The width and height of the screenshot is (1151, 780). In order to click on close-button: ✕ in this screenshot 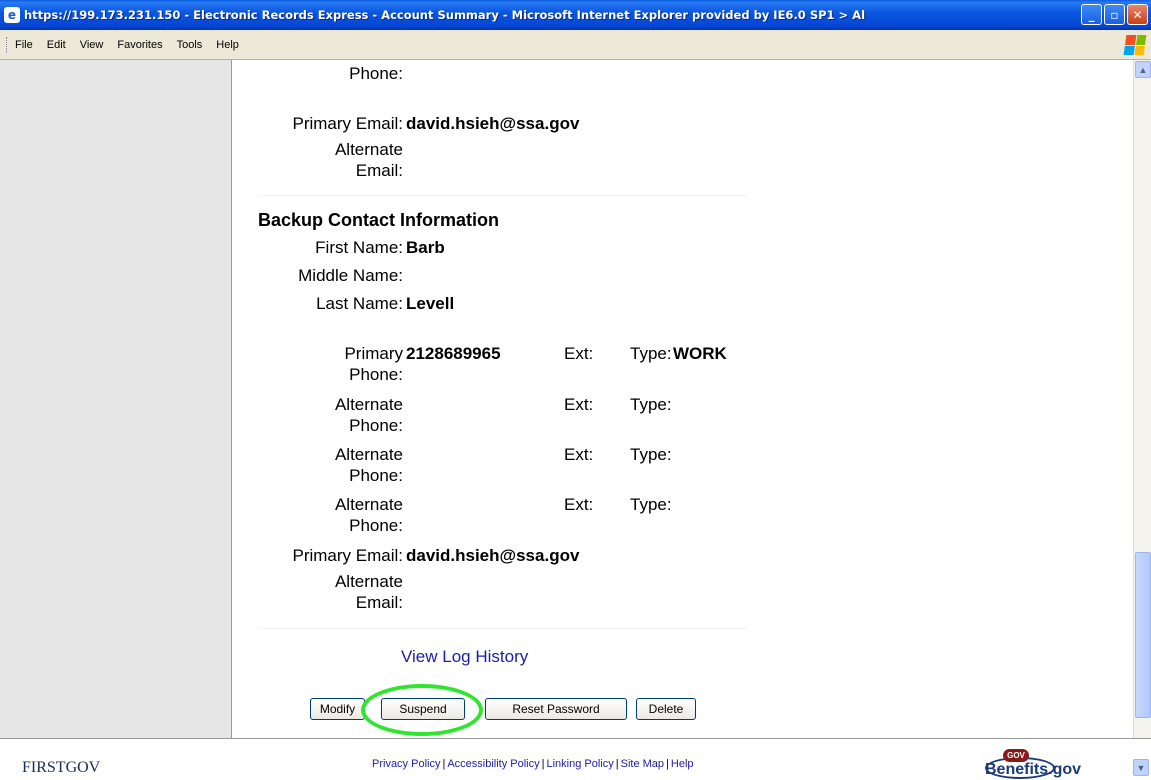, I will do `click(1137, 14)`.